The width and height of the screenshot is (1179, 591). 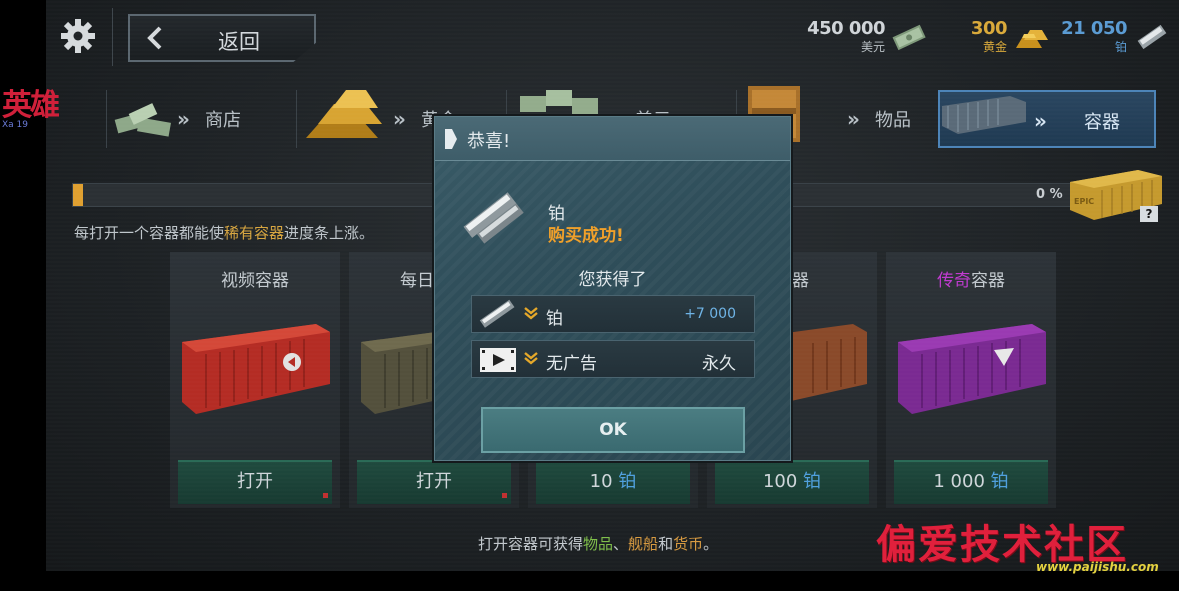 I want to click on back-button: 返回, so click(x=222, y=38).